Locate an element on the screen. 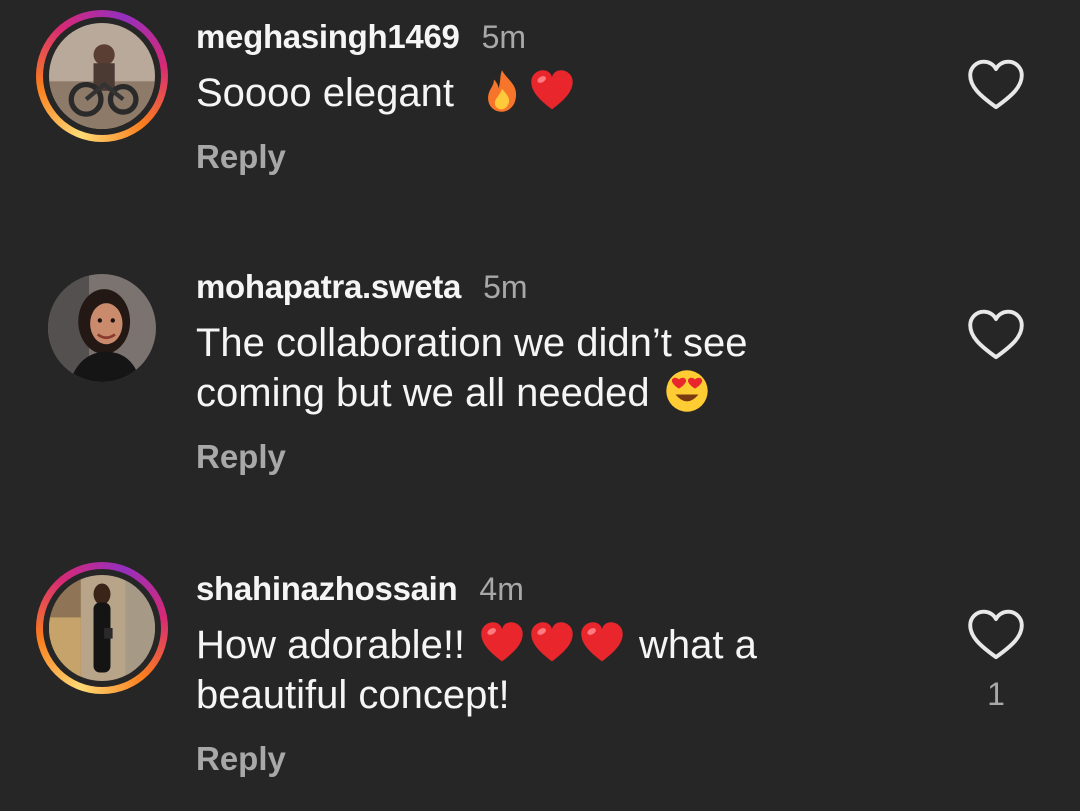  timestamp: 4m is located at coordinates (501, 589).